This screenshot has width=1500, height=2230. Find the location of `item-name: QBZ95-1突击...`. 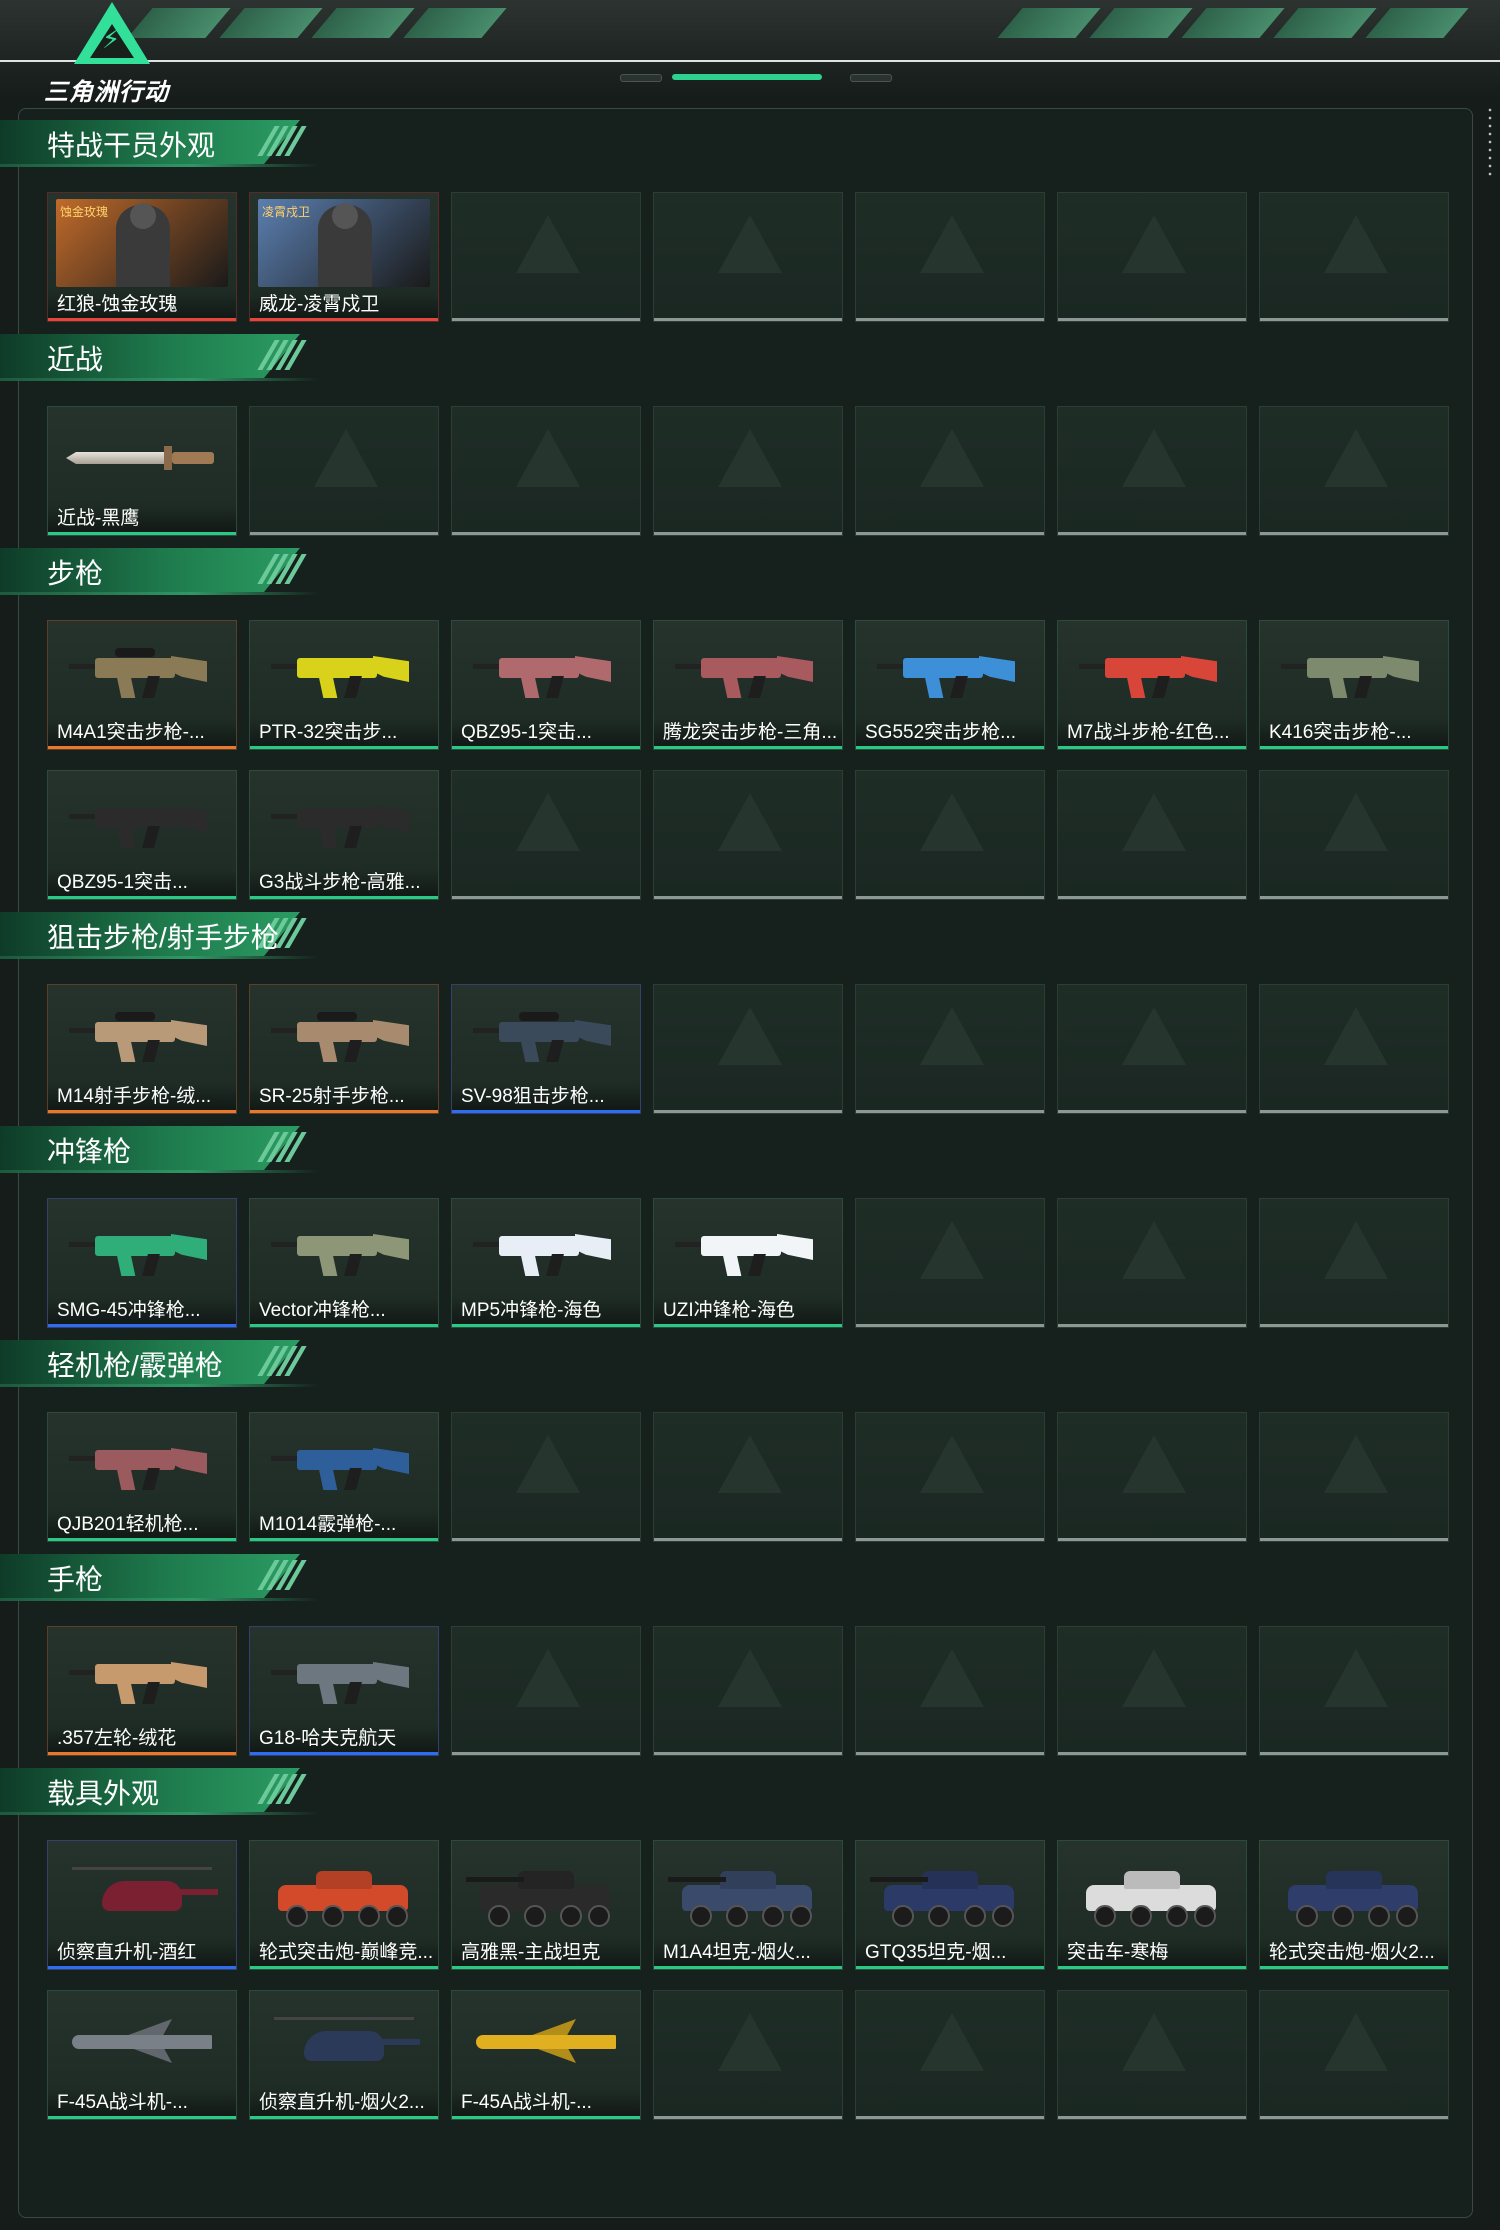

item-name: QBZ95-1突击... is located at coordinates (546, 734).